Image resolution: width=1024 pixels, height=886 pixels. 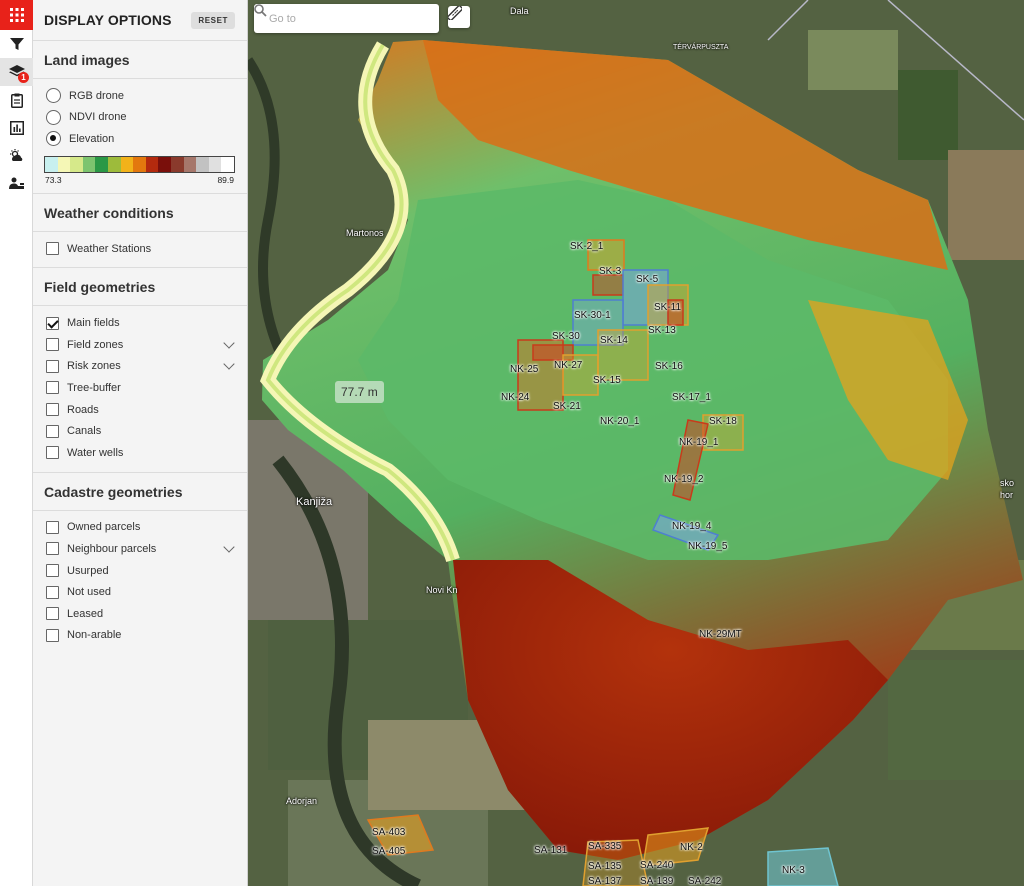 What do you see at coordinates (586, 246) in the screenshot?
I see `field-label: SK-2_1` at bounding box center [586, 246].